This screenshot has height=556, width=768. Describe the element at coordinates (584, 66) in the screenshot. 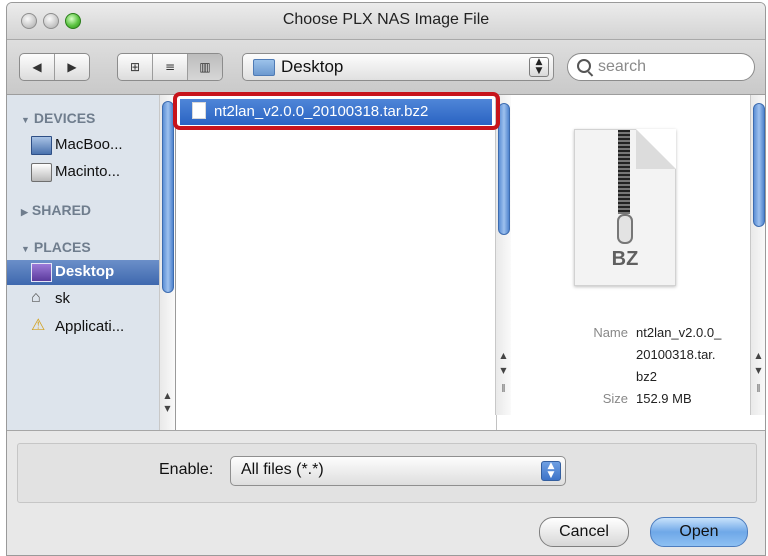

I see `search-icon` at that location.